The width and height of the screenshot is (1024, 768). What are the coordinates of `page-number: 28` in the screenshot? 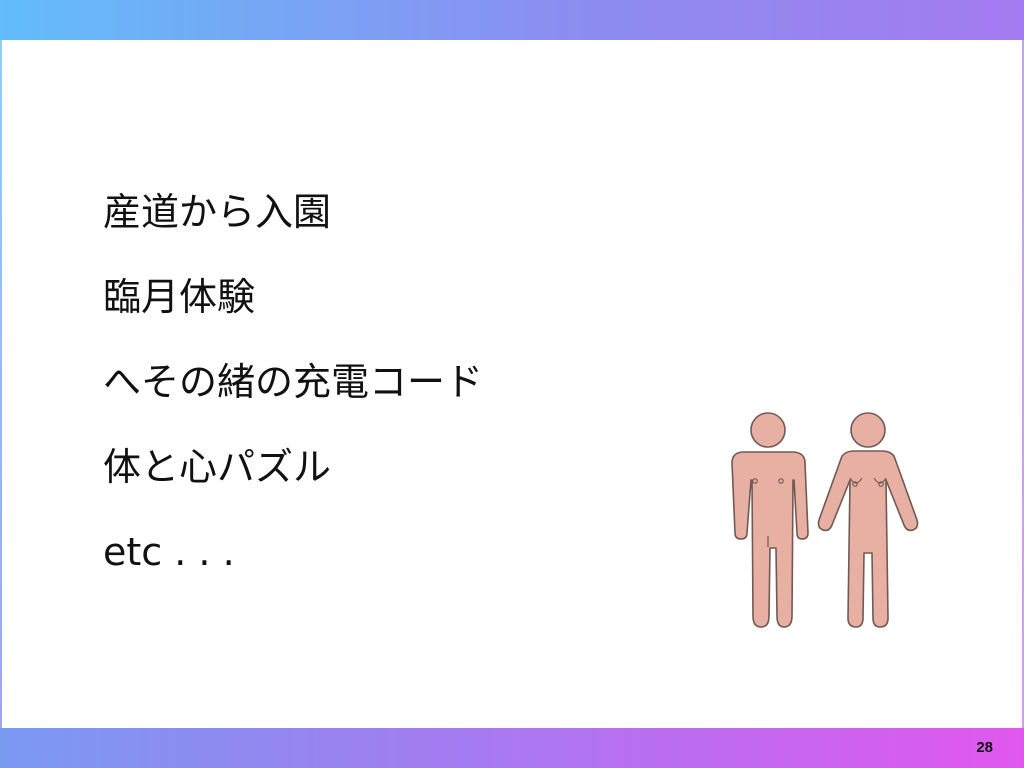 It's located at (984, 747).